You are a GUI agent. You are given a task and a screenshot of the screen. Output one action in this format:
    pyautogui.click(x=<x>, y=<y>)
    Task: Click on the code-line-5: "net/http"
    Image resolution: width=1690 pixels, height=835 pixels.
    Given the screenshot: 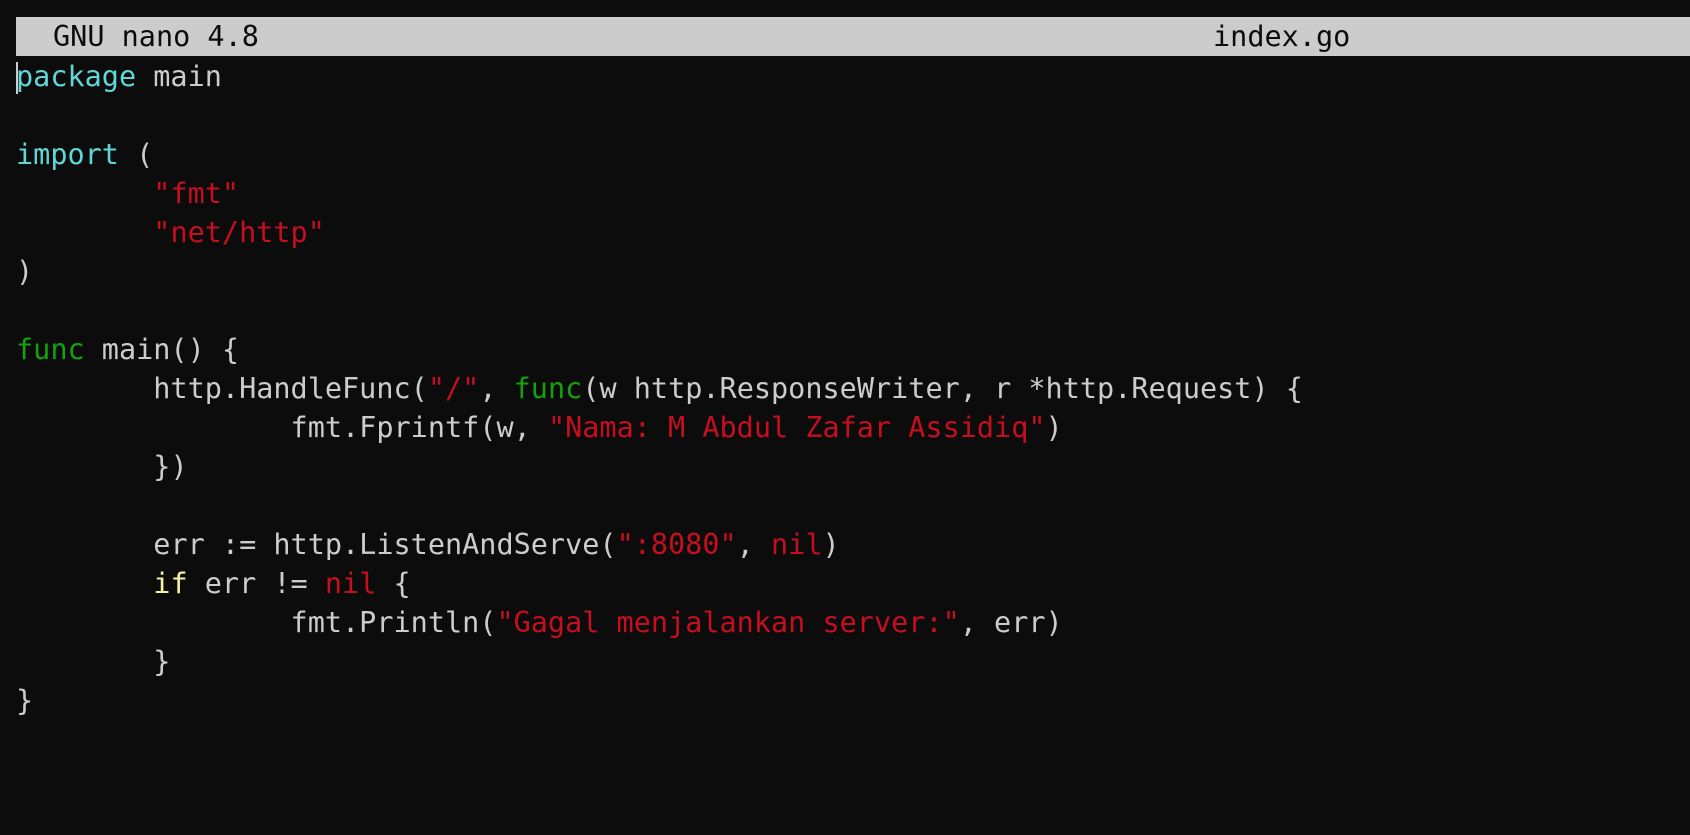 What is the action you would take?
    pyautogui.click(x=853, y=232)
    